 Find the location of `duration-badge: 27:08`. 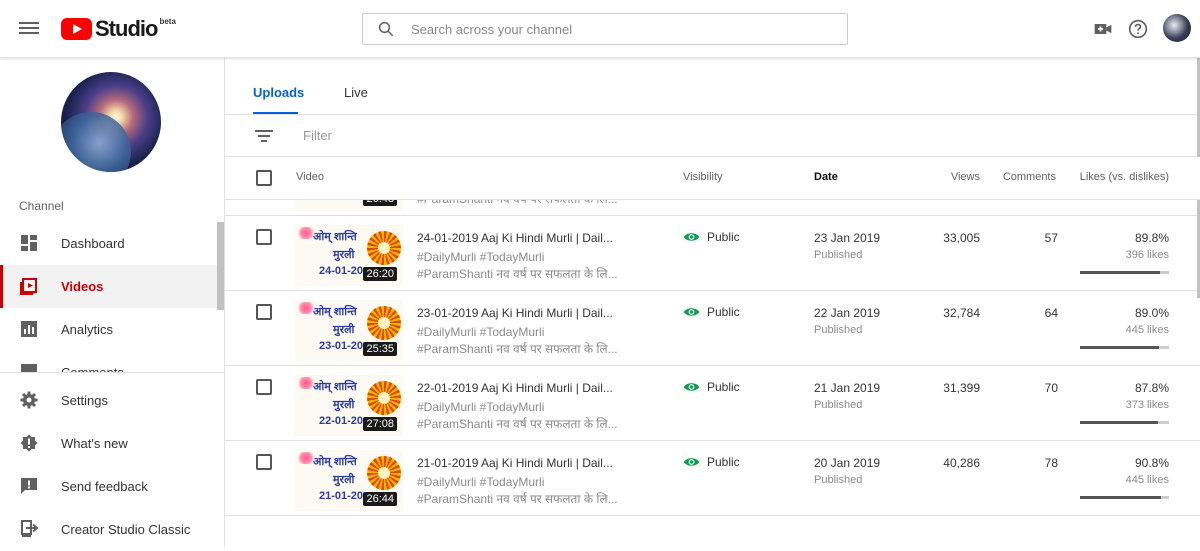

duration-badge: 27:08 is located at coordinates (380, 424).